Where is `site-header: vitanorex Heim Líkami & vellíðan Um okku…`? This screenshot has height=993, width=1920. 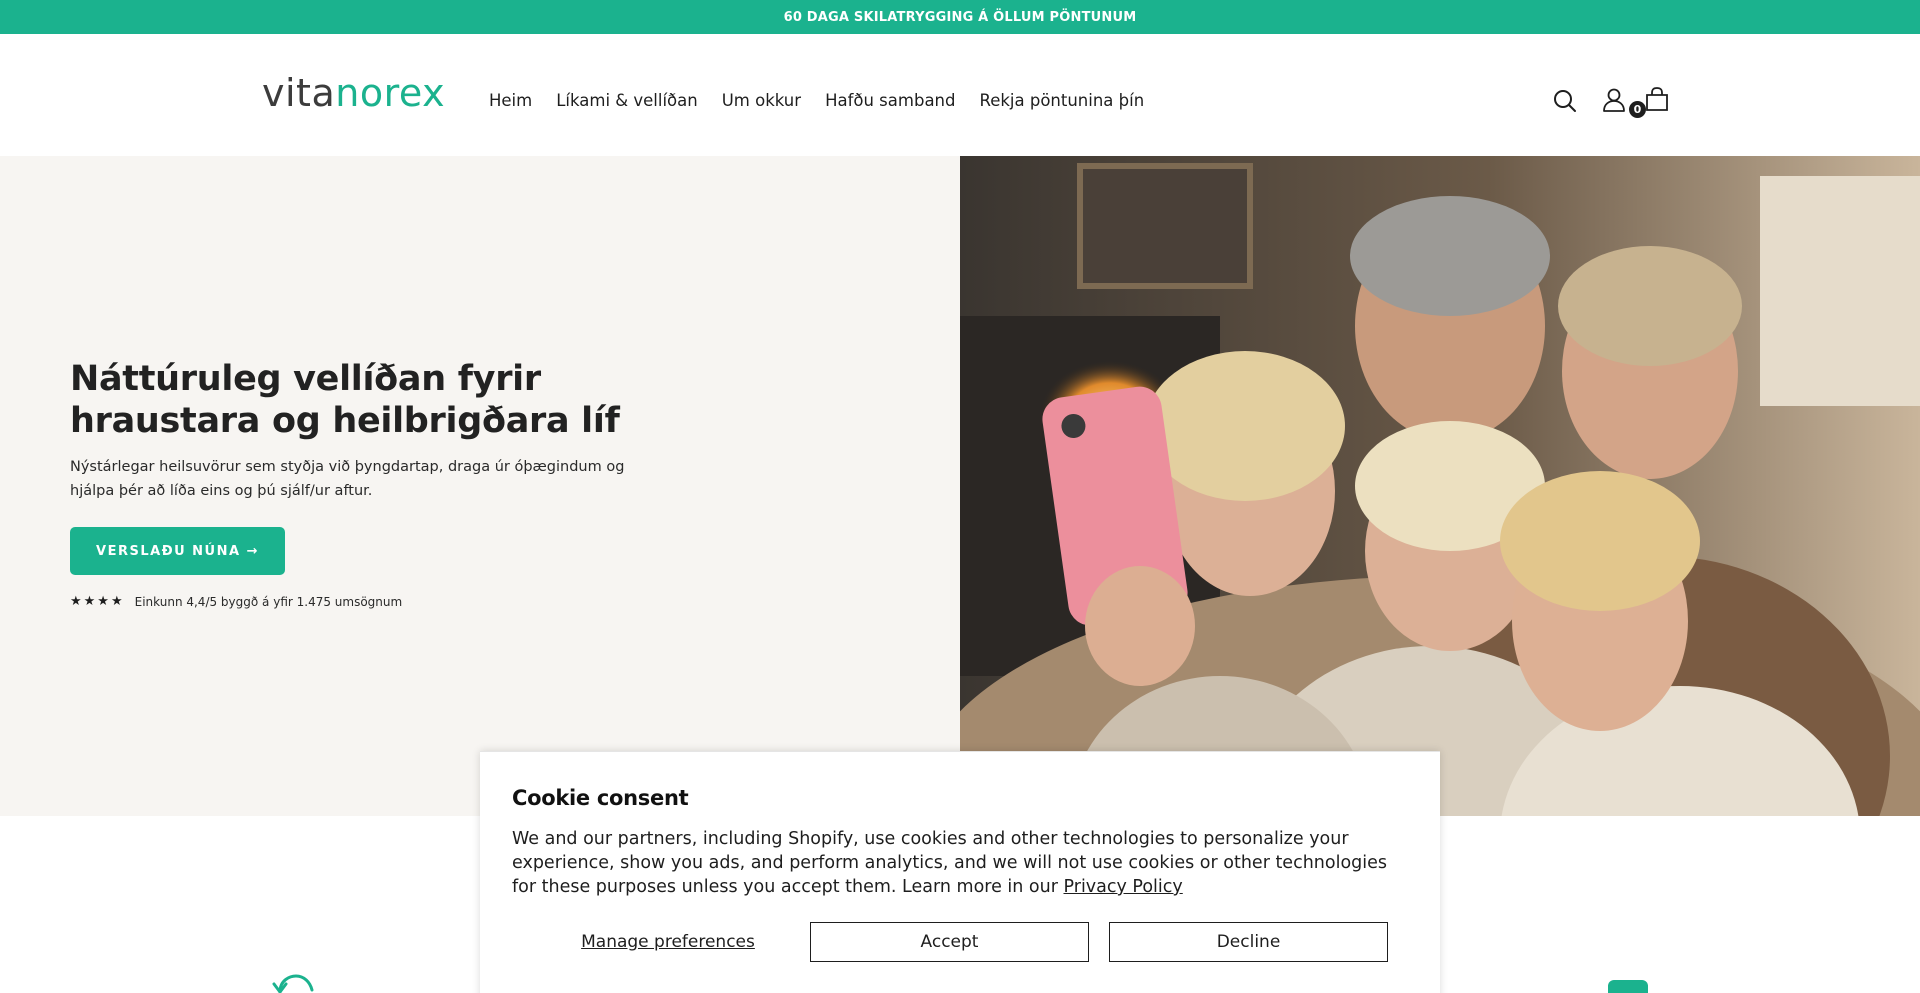 site-header: vitanorex Heim Líkami & vellíðan Um okku… is located at coordinates (960, 95).